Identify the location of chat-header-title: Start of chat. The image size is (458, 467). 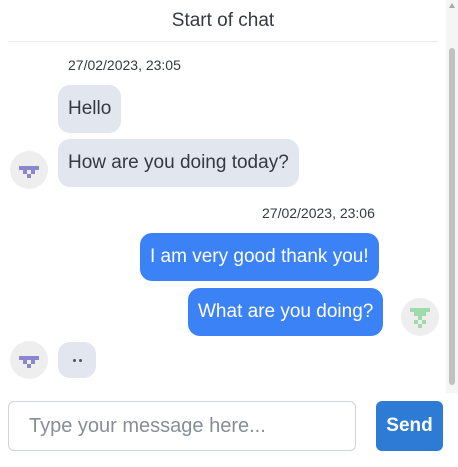
(223, 21).